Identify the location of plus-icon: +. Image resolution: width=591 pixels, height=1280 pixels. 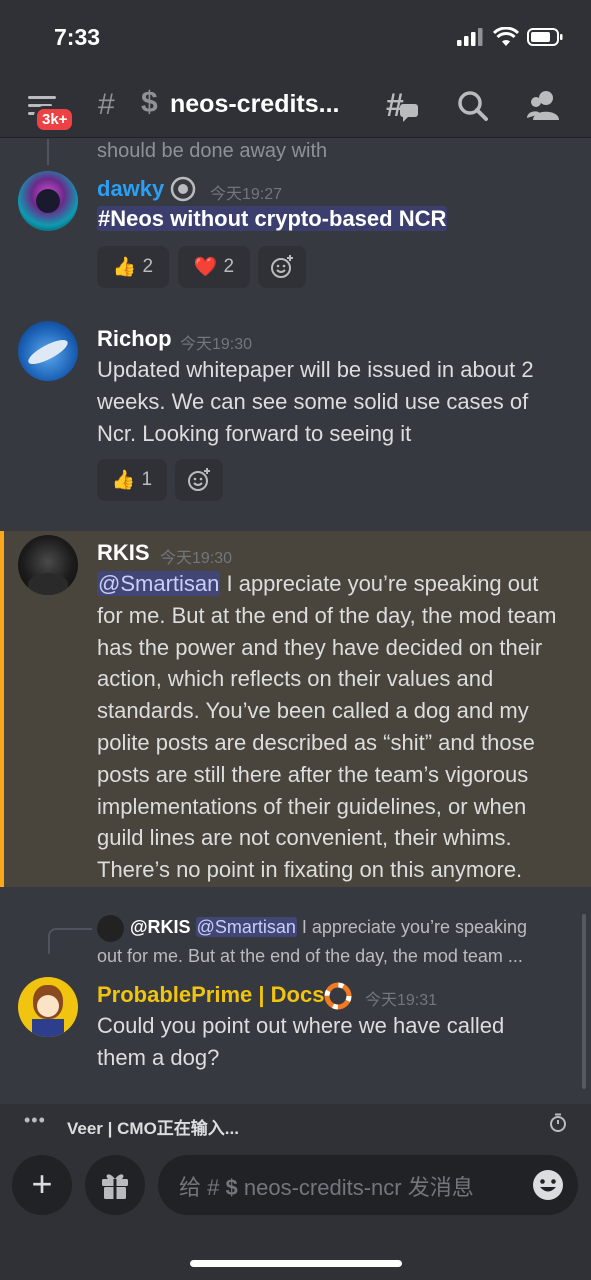
(42, 1183).